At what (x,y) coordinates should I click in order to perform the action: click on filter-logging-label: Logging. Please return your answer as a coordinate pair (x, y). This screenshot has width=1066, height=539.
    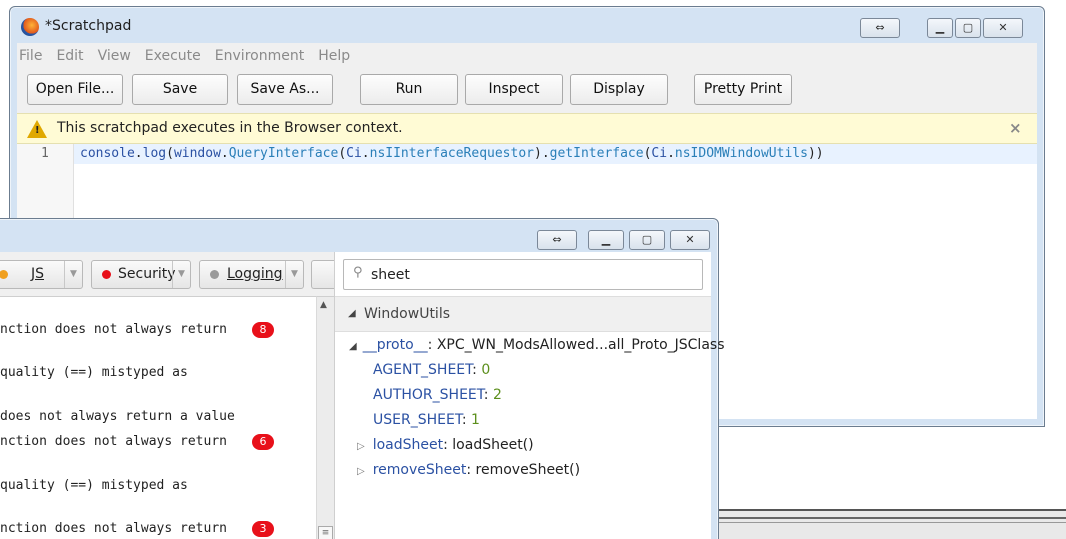
    Looking at the image, I should click on (255, 274).